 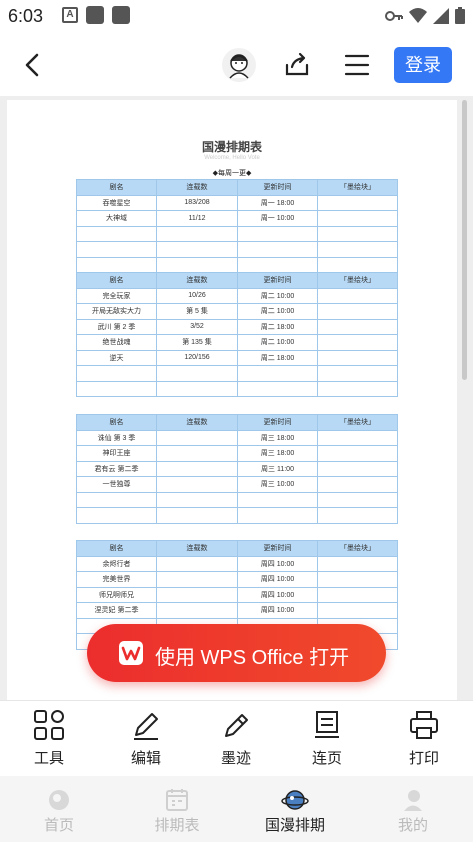 What do you see at coordinates (326, 758) in the screenshot?
I see `tool-label: 连页` at bounding box center [326, 758].